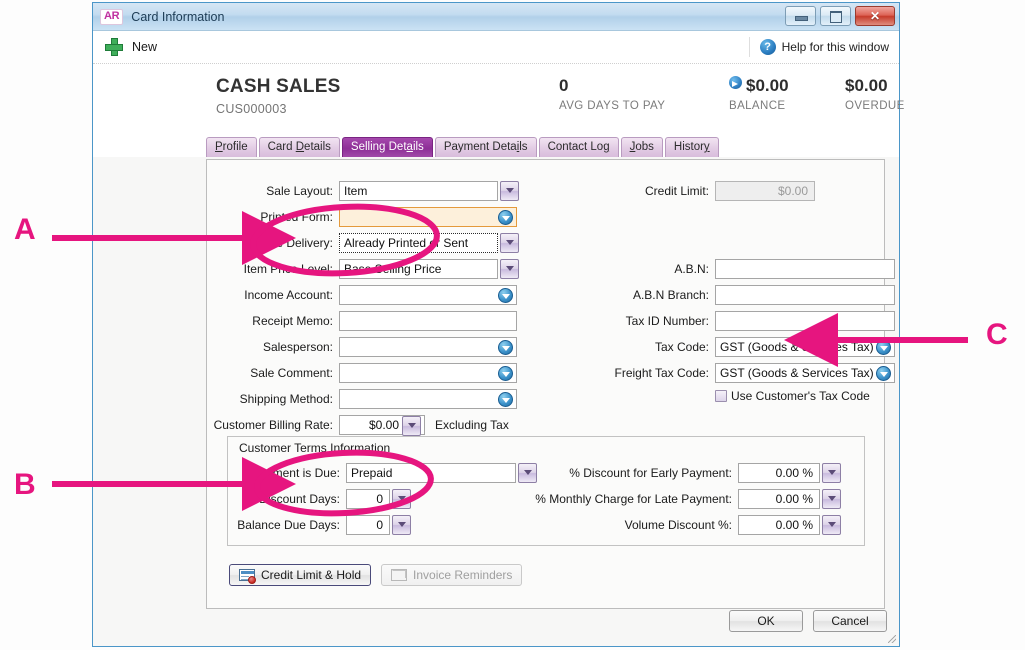  I want to click on label-monthly-charge-for-late-payment: % Monthly Charge for Late Payment:, so click(633, 499).